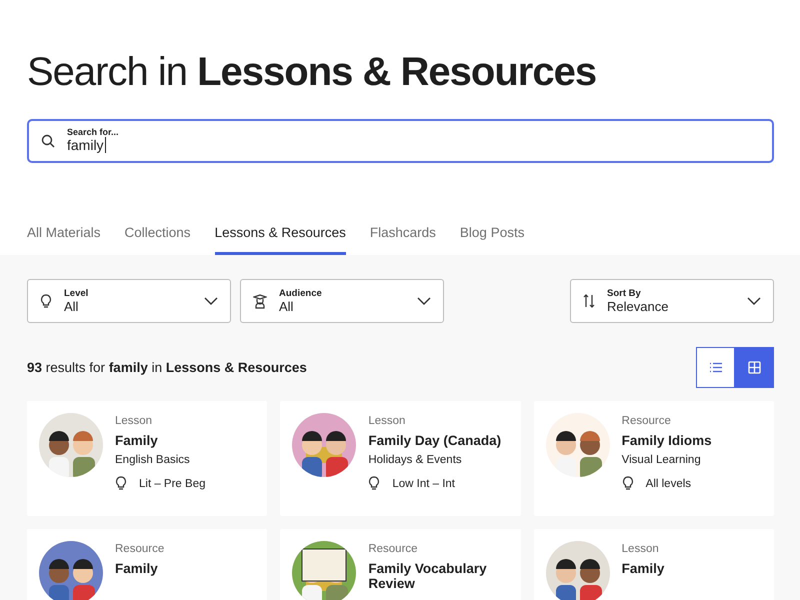 This screenshot has width=800, height=600. I want to click on filter-dropdown: Level All, so click(129, 301).